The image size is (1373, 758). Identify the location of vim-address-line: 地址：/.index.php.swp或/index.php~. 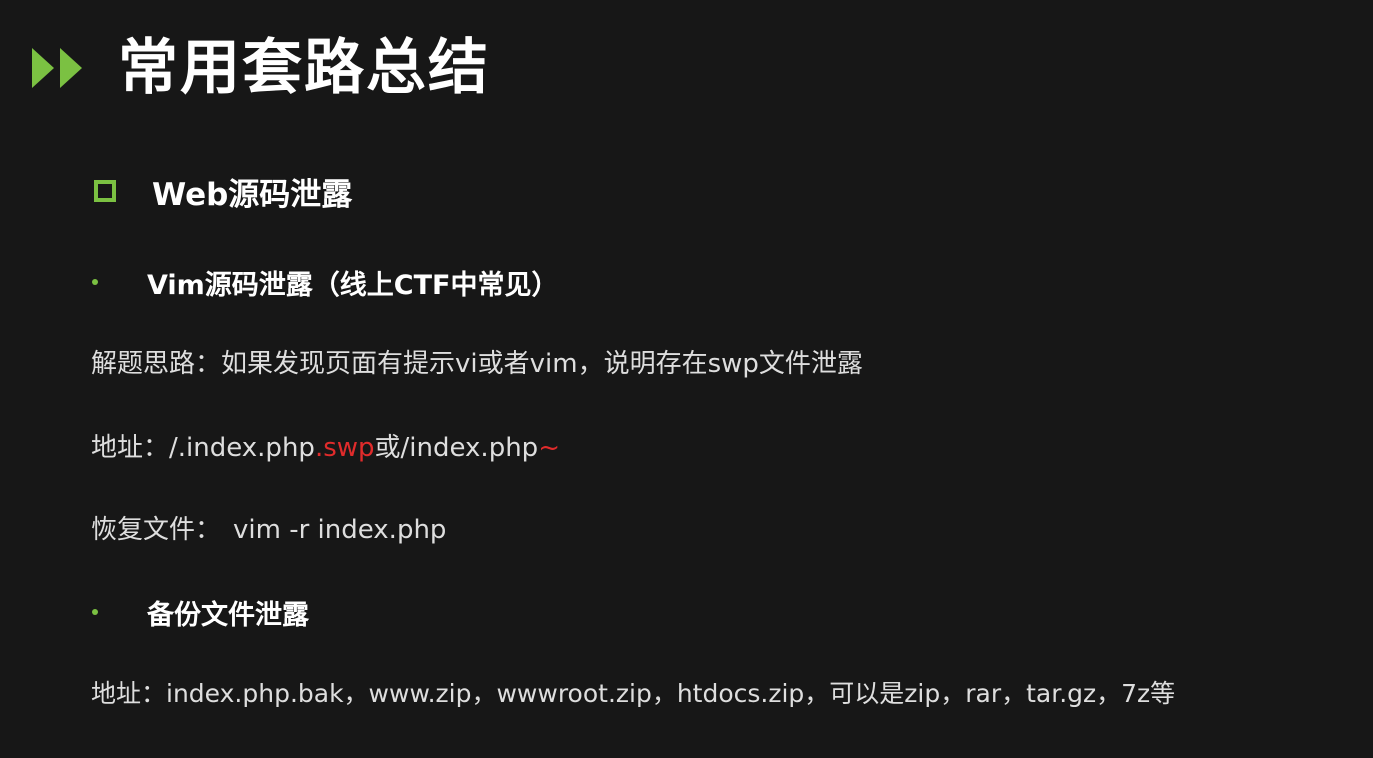
(325, 448).